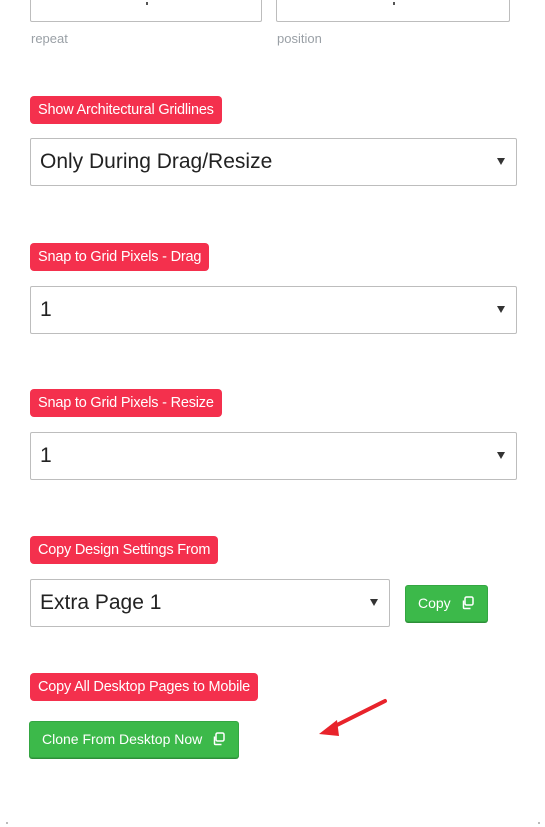  What do you see at coordinates (120, 257) in the screenshot?
I see `snap-drag-label: Snap to Grid Pixels - Drag` at bounding box center [120, 257].